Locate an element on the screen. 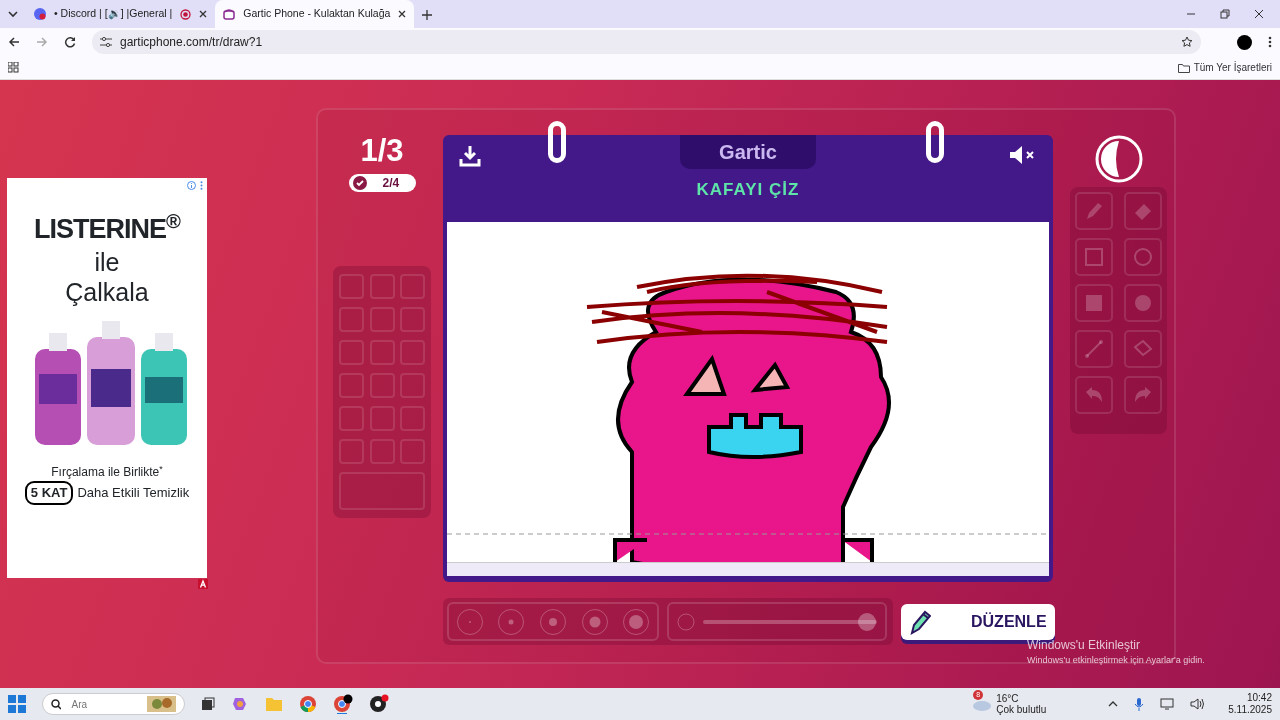 This screenshot has width=1280, height=720. ad-tagline: Fırçalama ile Birlikte$^{*}$ is located at coordinates (107, 472).